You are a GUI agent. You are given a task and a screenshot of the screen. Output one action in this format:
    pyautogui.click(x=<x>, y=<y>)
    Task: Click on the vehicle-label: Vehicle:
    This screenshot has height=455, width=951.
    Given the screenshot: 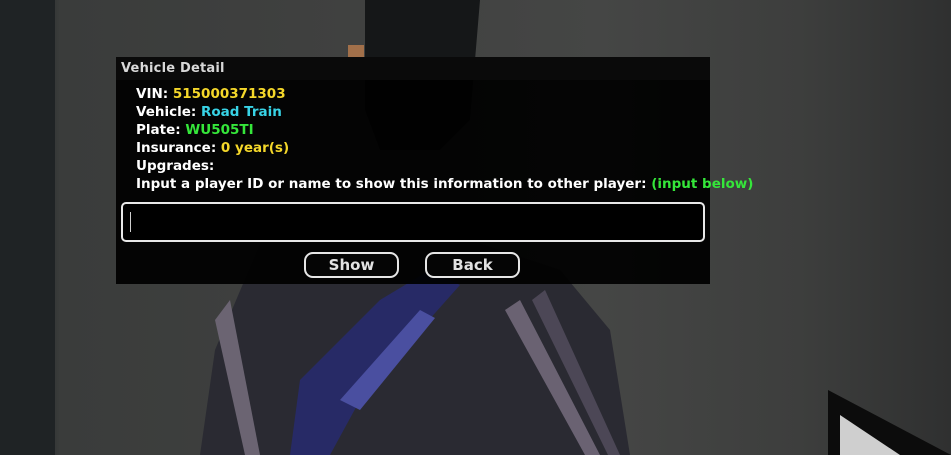 What is the action you would take?
    pyautogui.click(x=166, y=112)
    